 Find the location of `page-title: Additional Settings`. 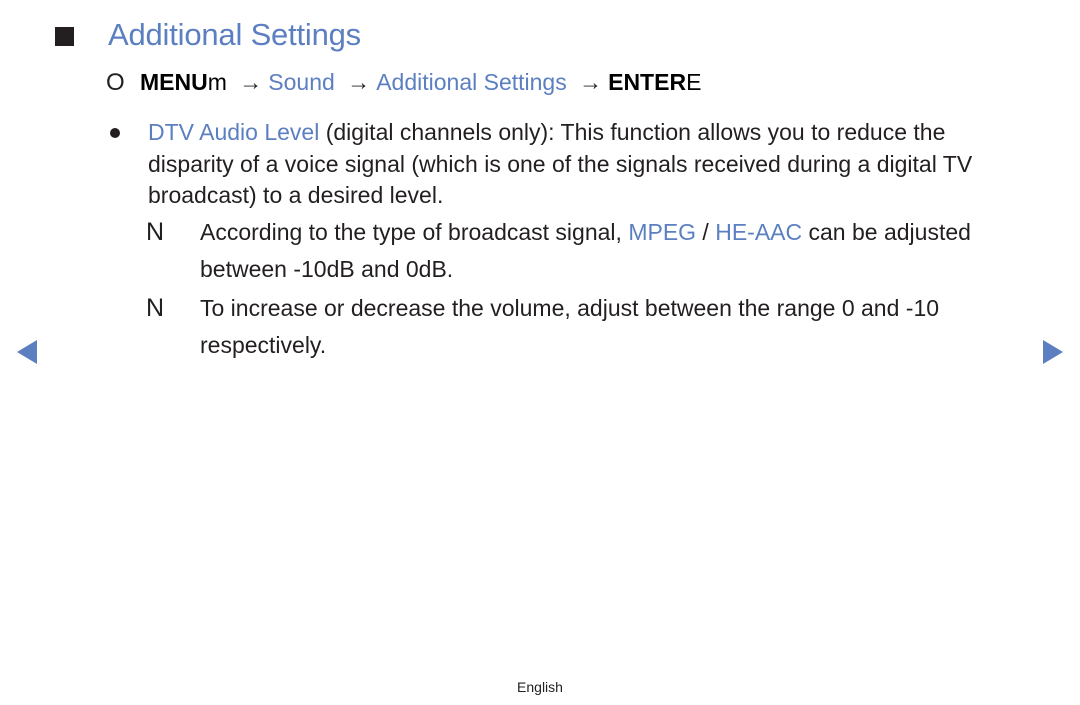

page-title: Additional Settings is located at coordinates (234, 34).